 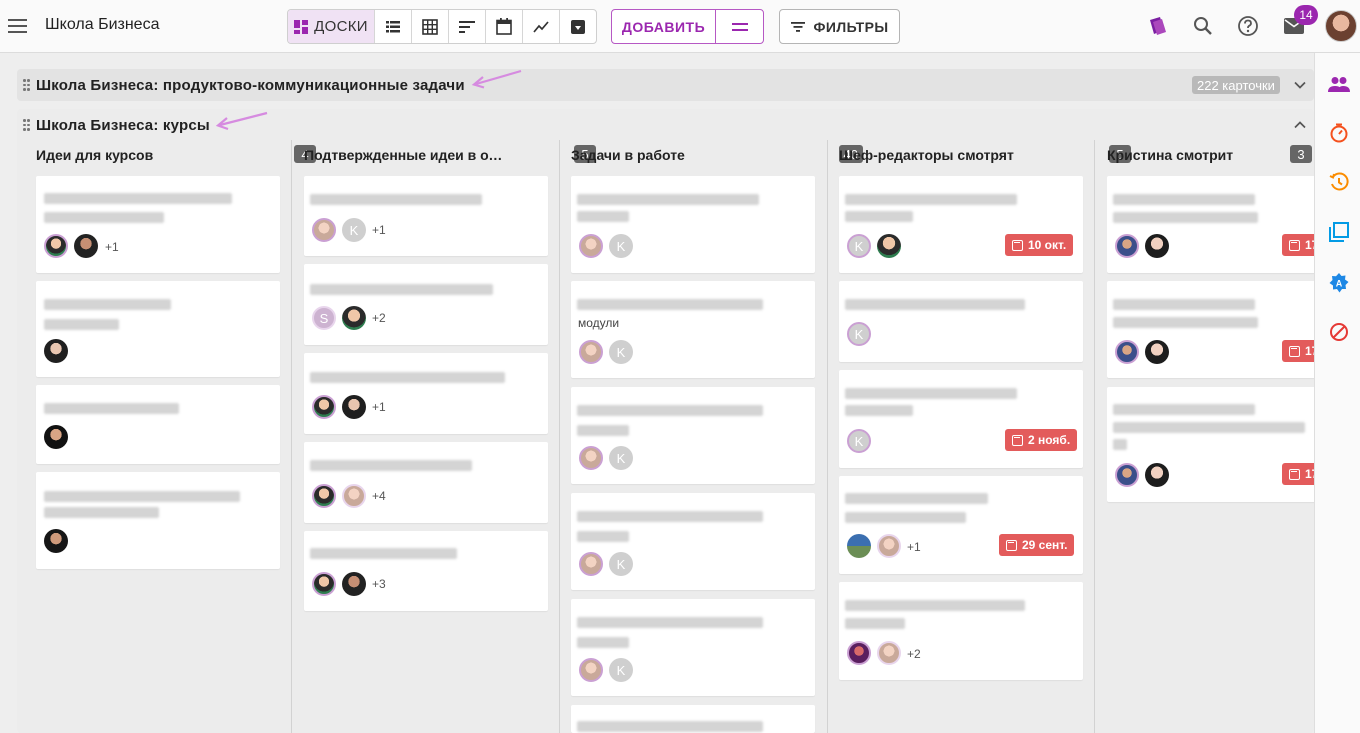 I want to click on block-icon, so click(x=1339, y=332).